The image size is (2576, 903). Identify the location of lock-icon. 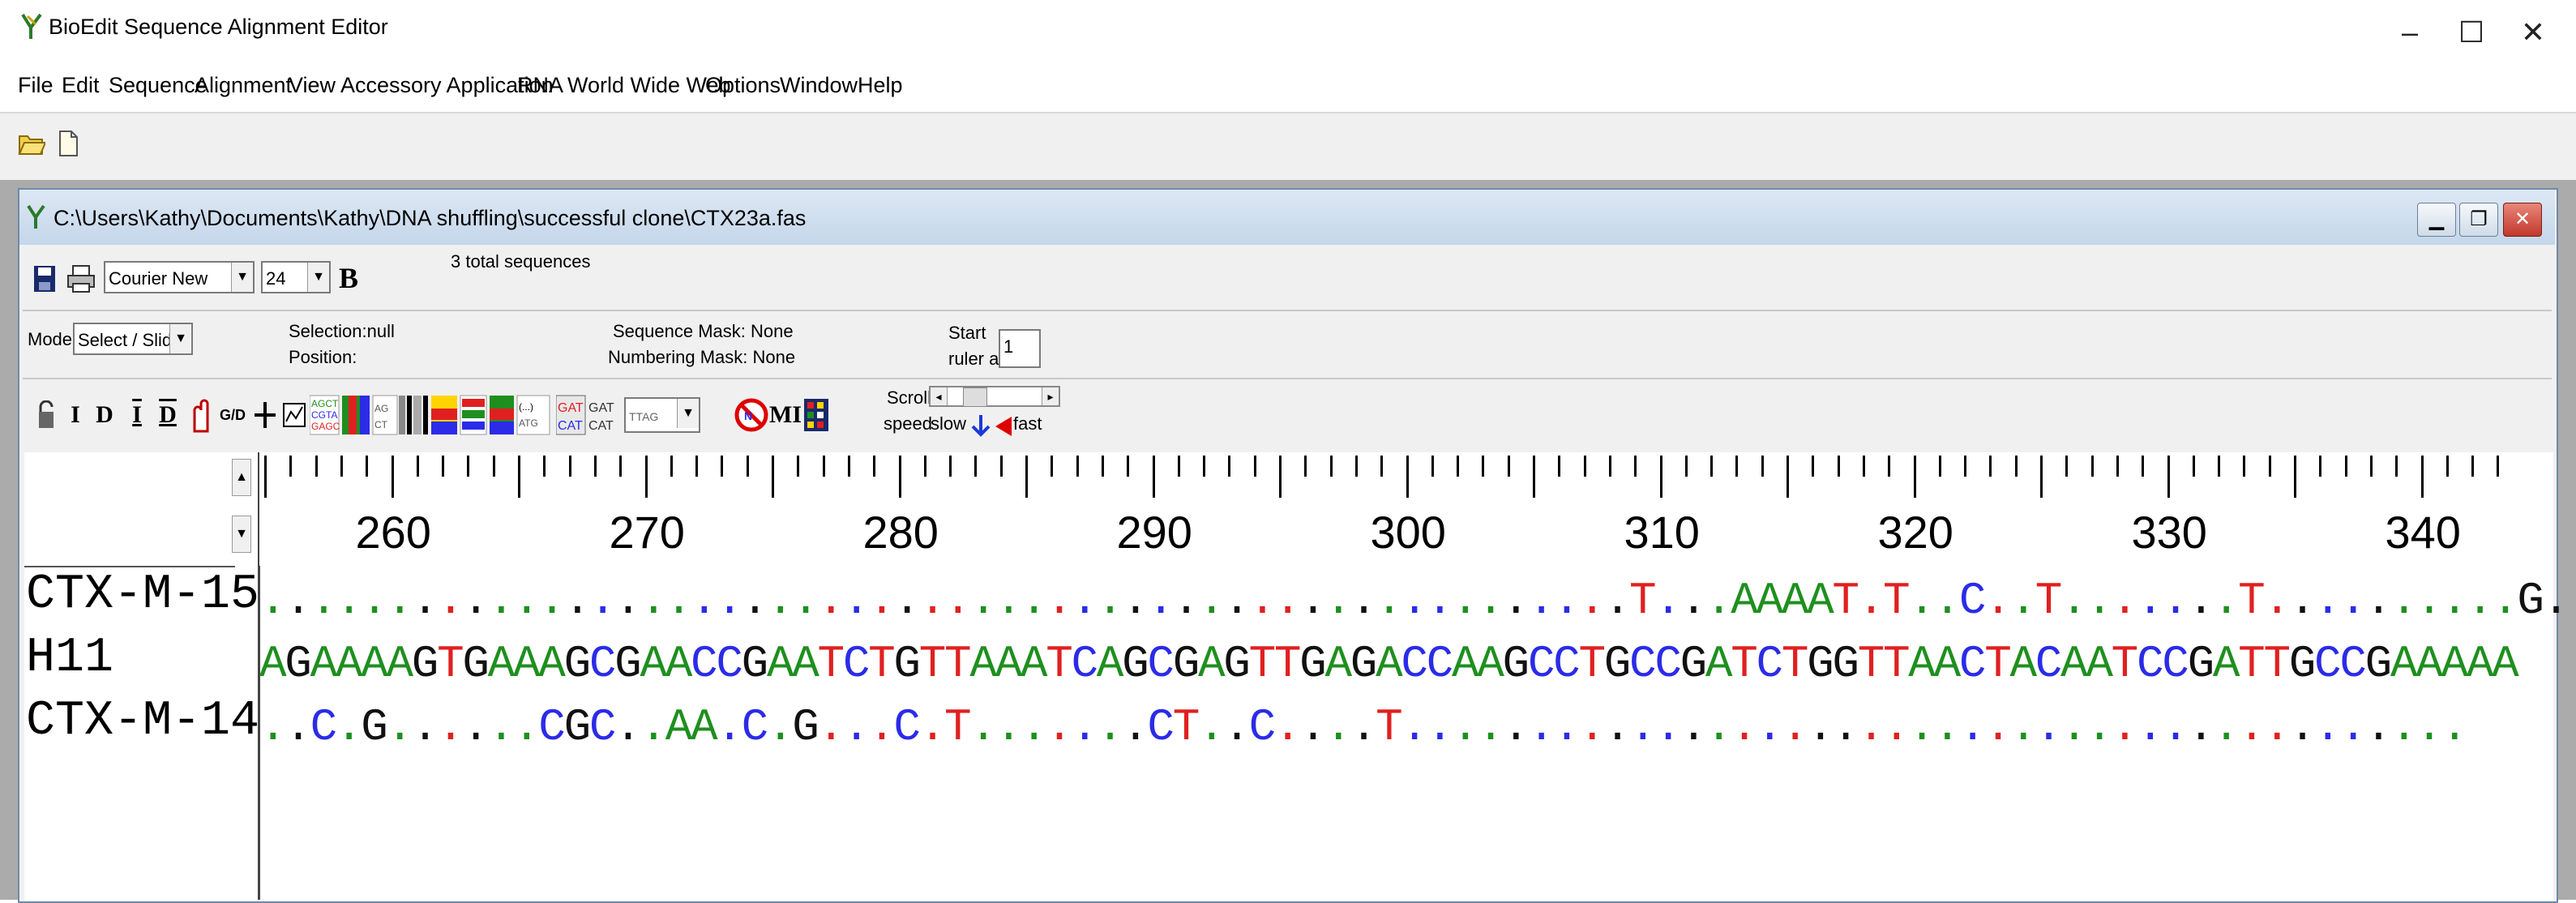
(46, 415).